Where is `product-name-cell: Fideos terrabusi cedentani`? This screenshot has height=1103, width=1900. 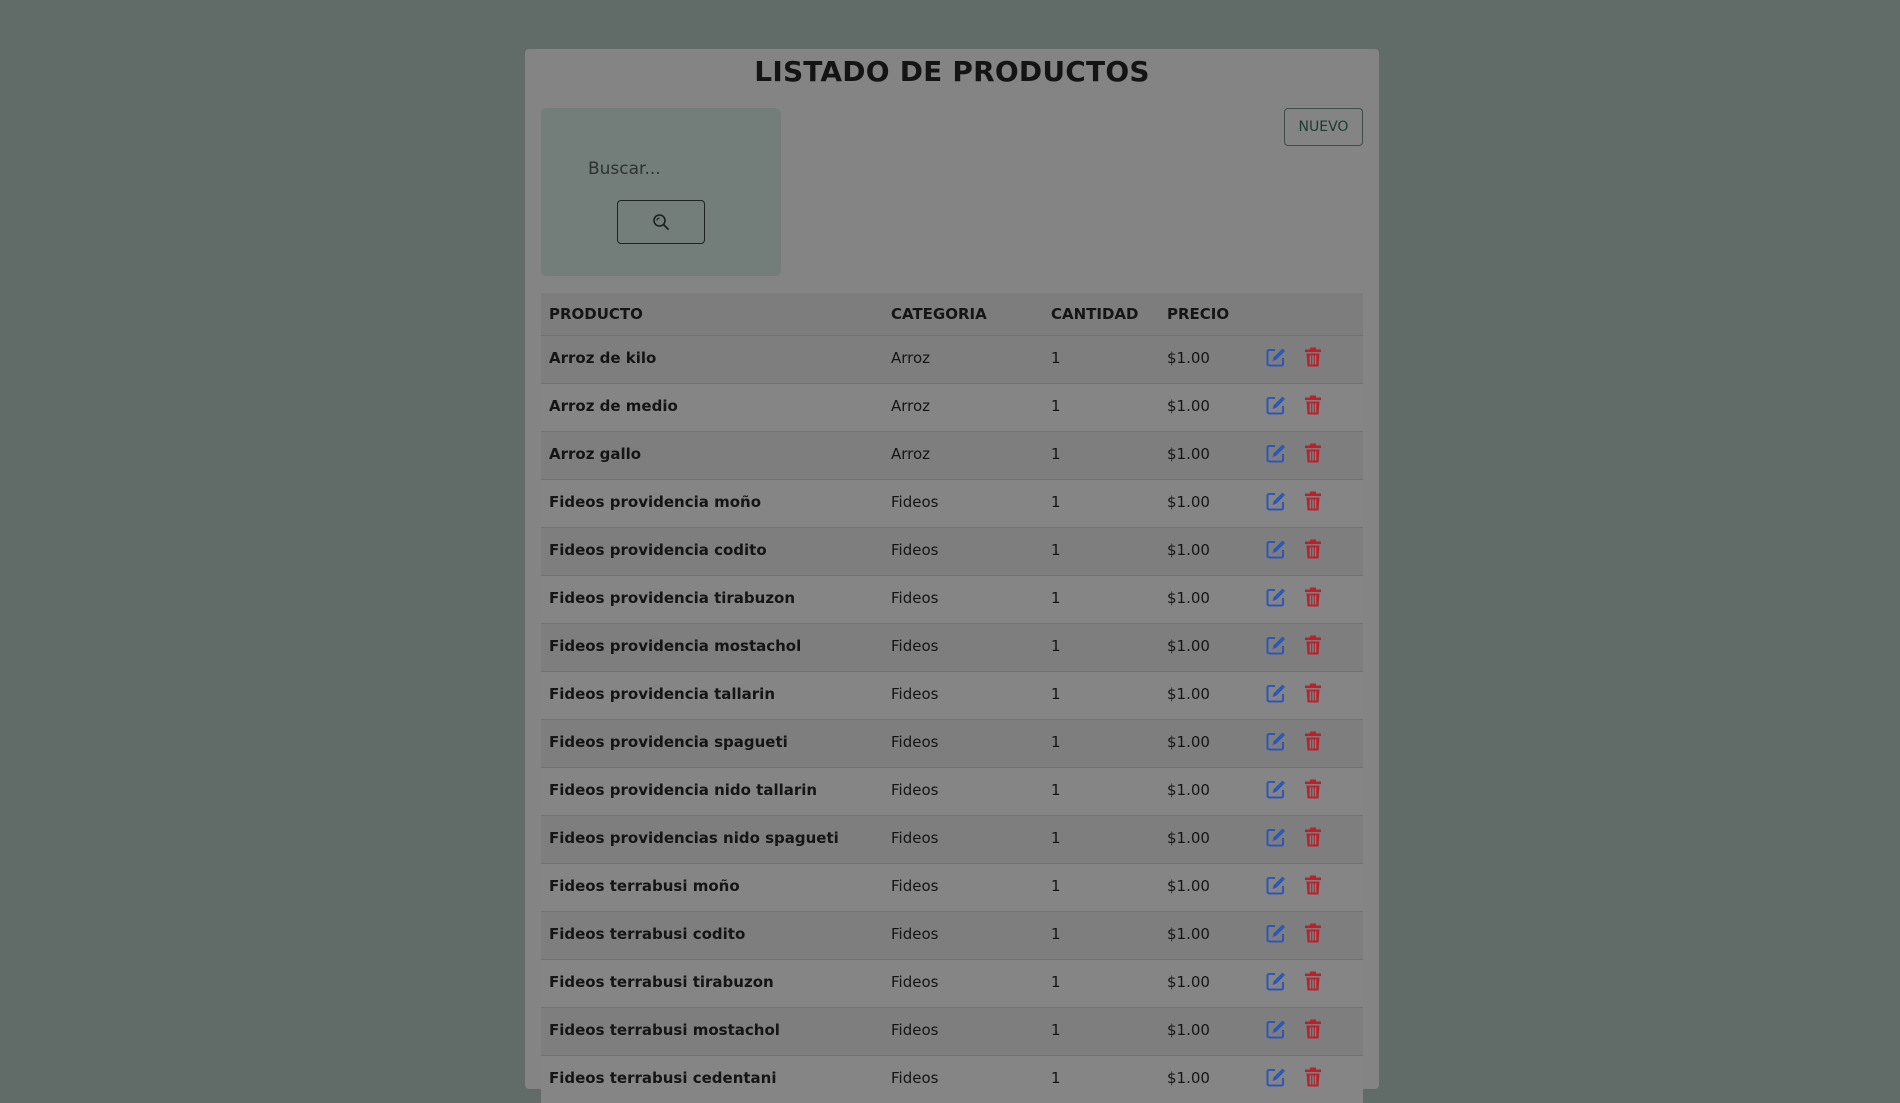 product-name-cell: Fideos terrabusi cedentani is located at coordinates (712, 1078).